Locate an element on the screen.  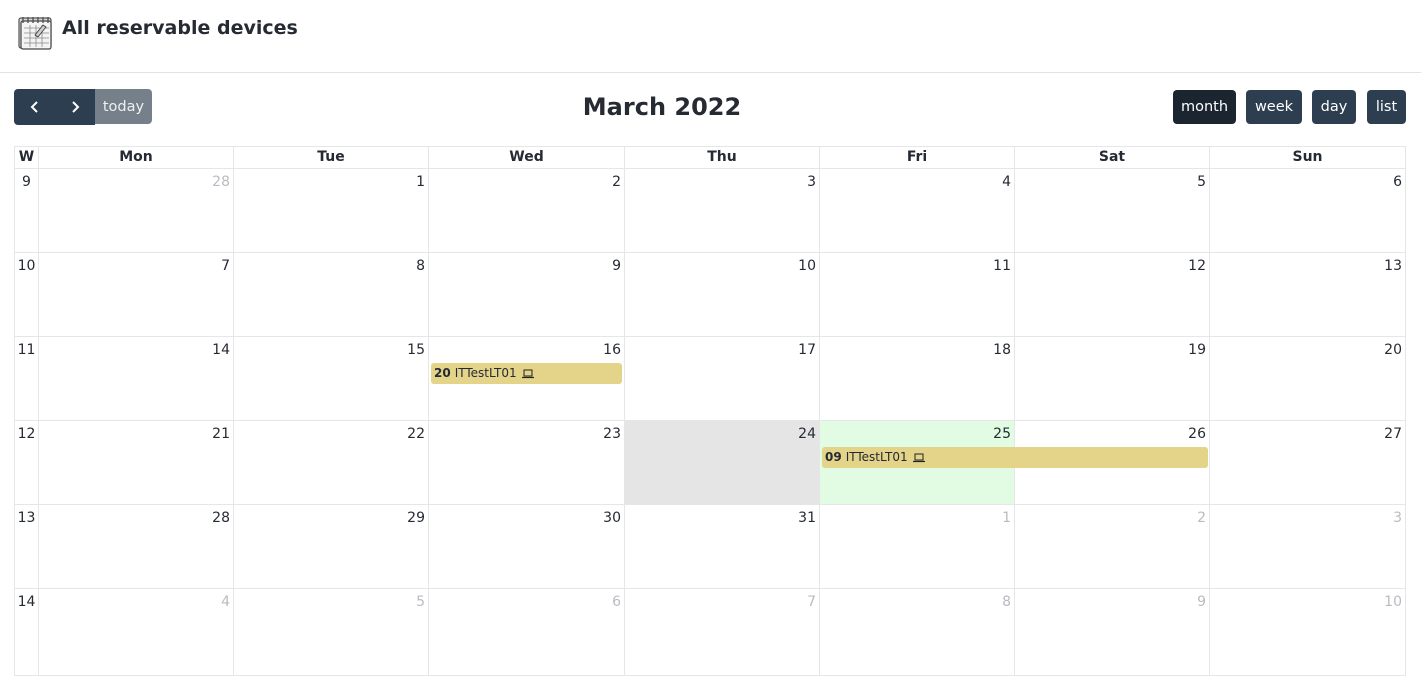
day-number: 20 is located at coordinates (1393, 350).